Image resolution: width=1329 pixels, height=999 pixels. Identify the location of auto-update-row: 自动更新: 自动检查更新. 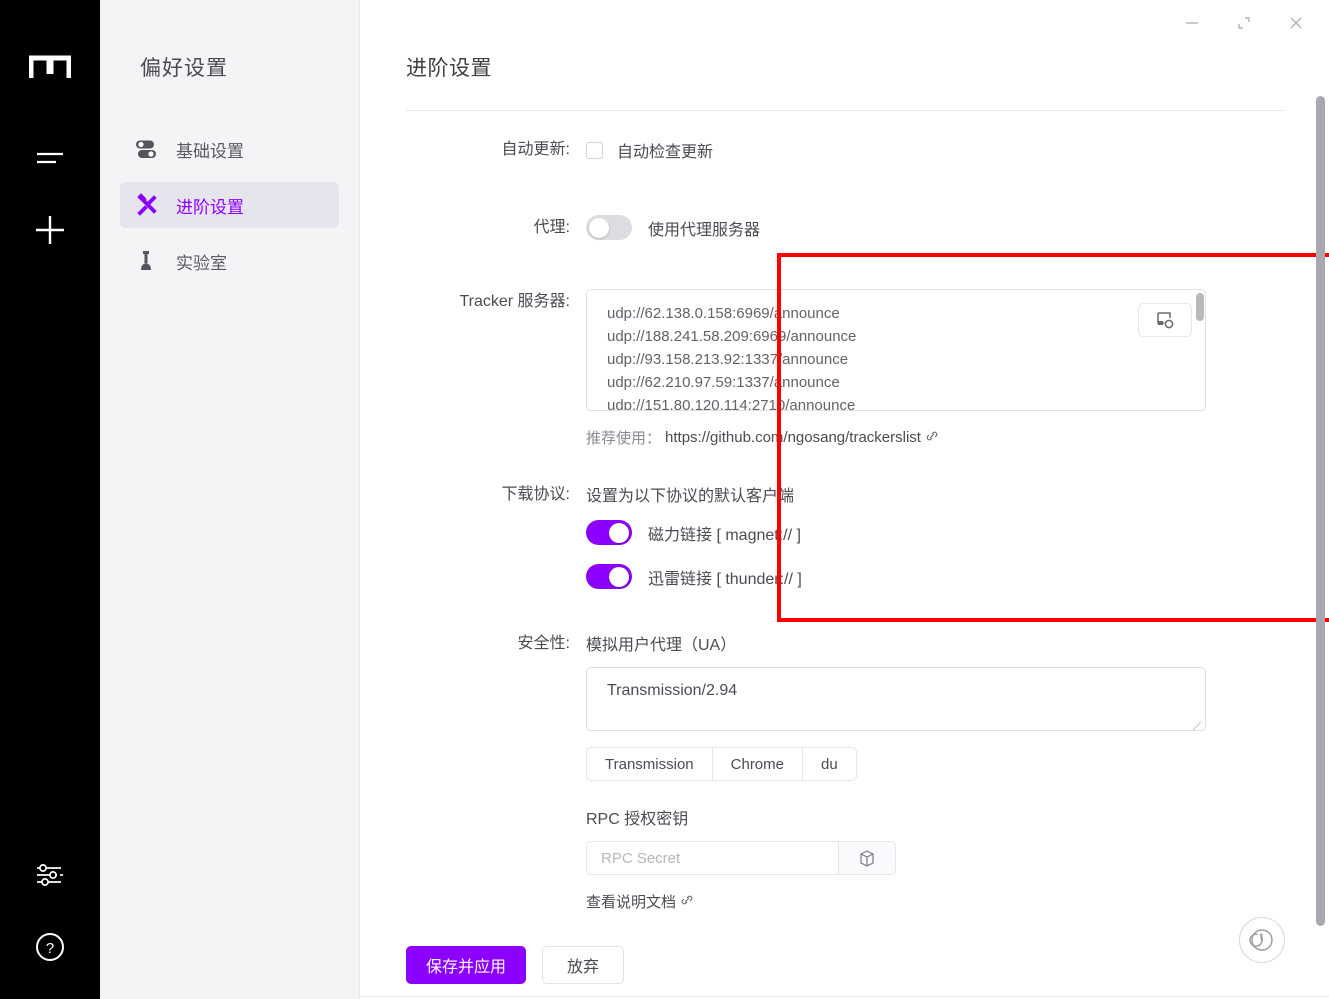
(843, 150).